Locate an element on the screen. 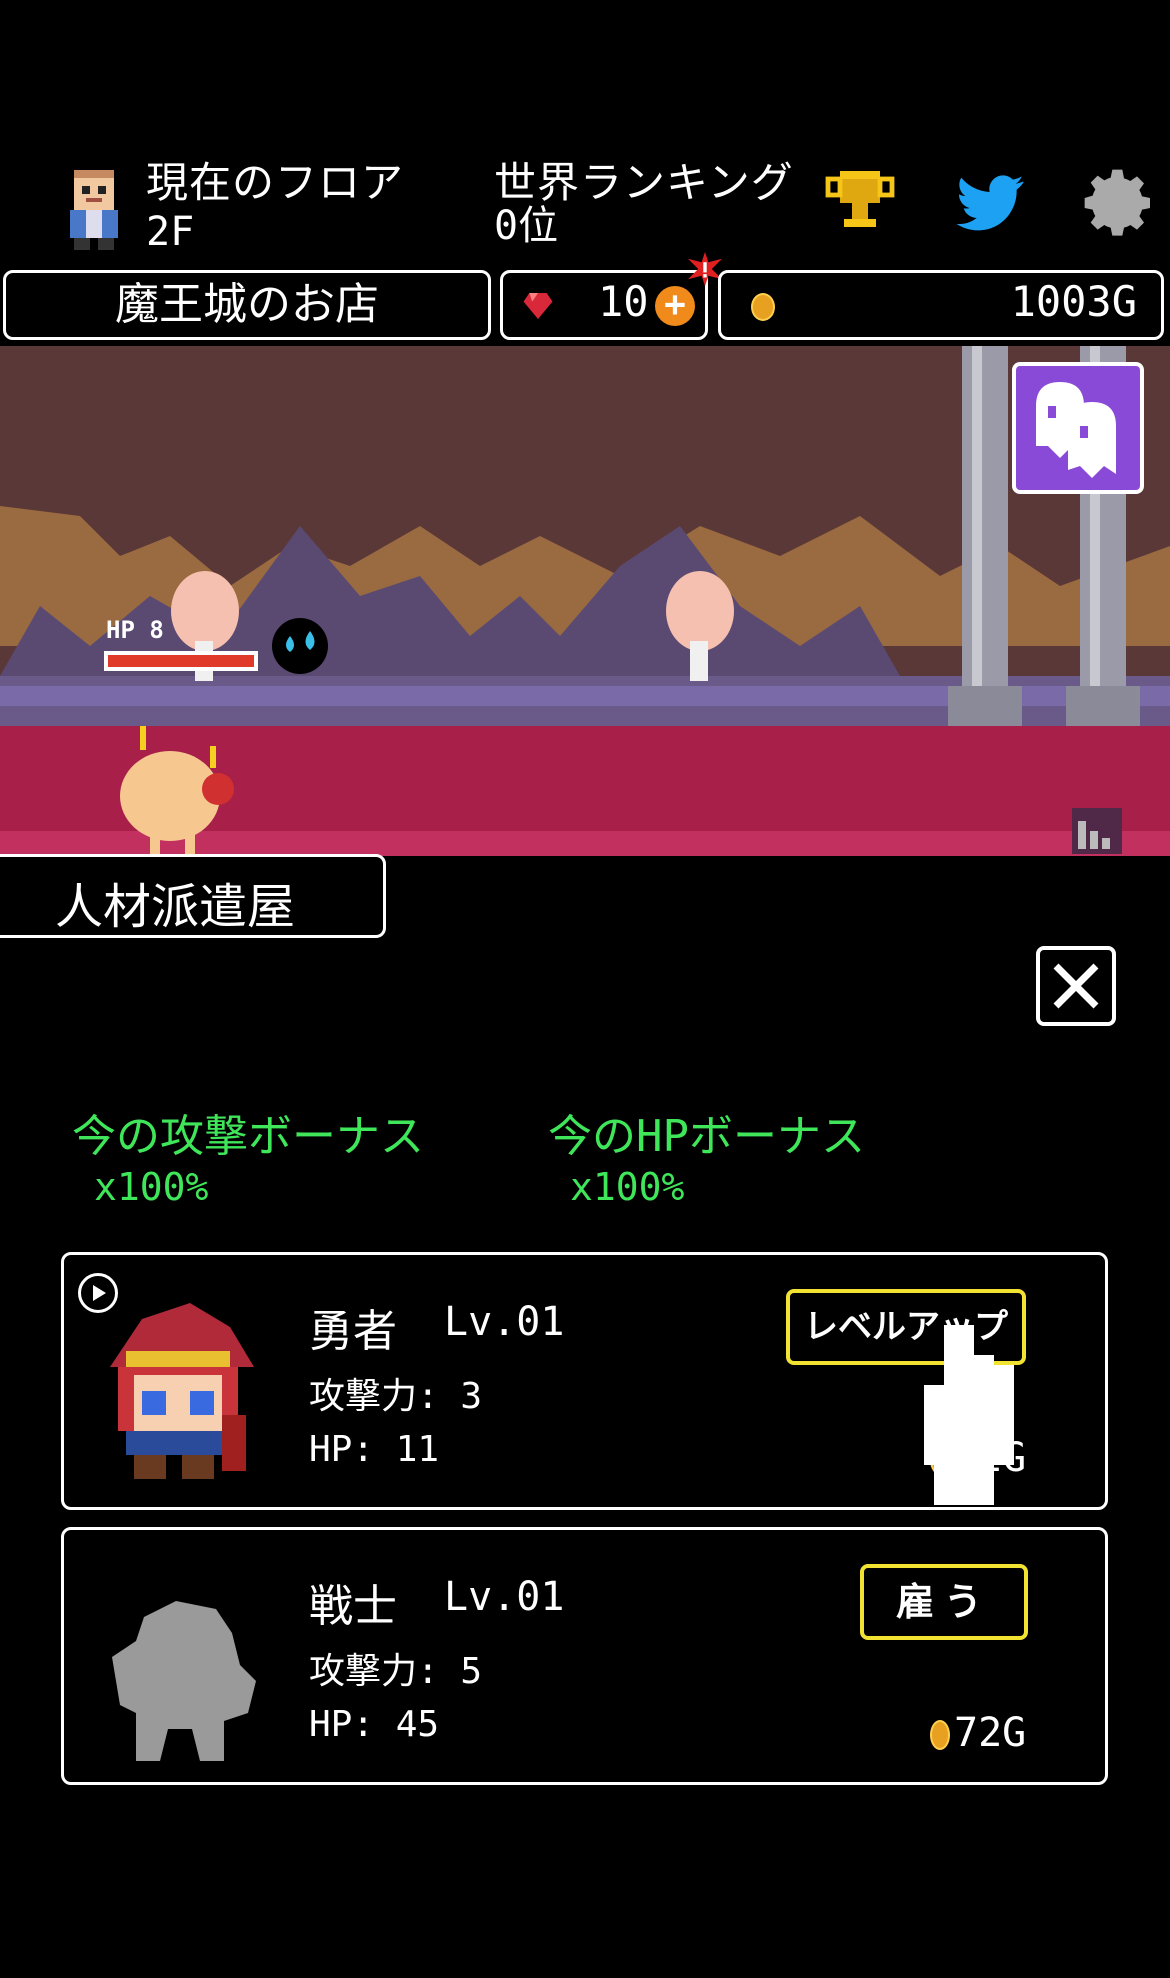 This screenshot has height=1978, width=1170. notification-burst-icon is located at coordinates (705, 271).